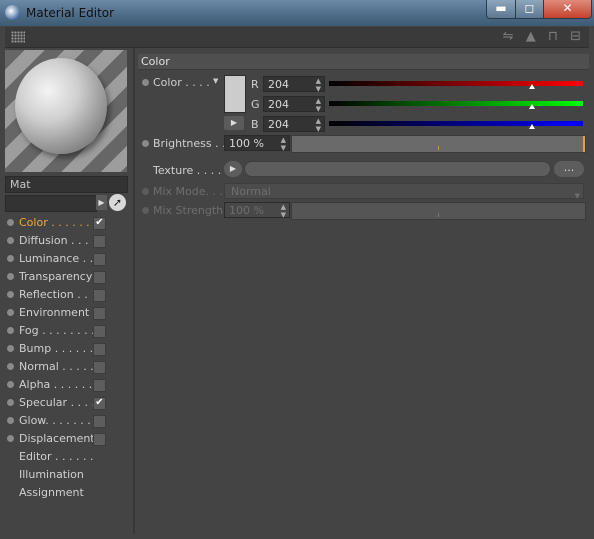 The width and height of the screenshot is (594, 539). What do you see at coordinates (529, 9) in the screenshot?
I see `maximize-button: ◻` at bounding box center [529, 9].